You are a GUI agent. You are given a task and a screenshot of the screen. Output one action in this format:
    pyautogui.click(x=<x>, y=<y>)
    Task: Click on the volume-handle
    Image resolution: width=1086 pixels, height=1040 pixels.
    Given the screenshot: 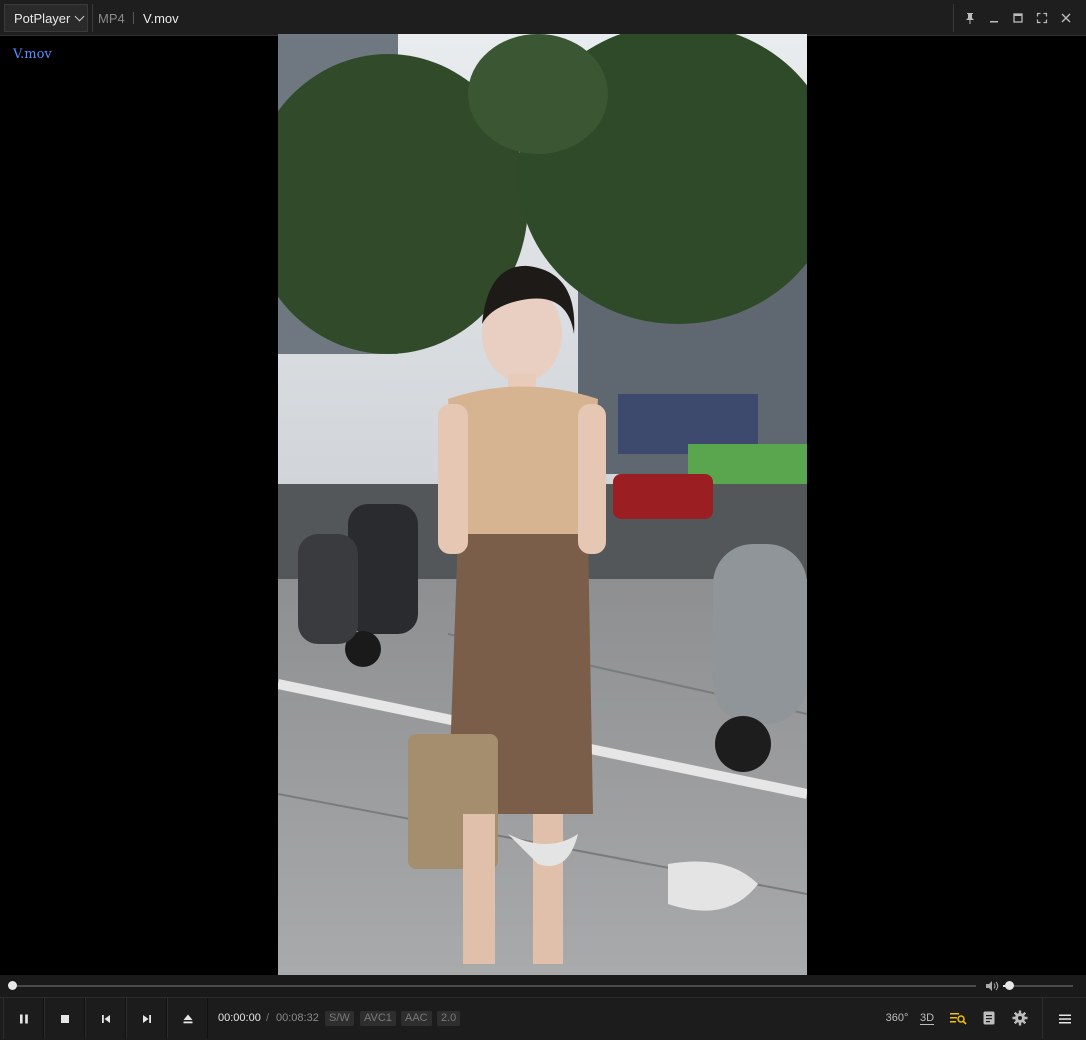 What is the action you would take?
    pyautogui.click(x=1009, y=985)
    